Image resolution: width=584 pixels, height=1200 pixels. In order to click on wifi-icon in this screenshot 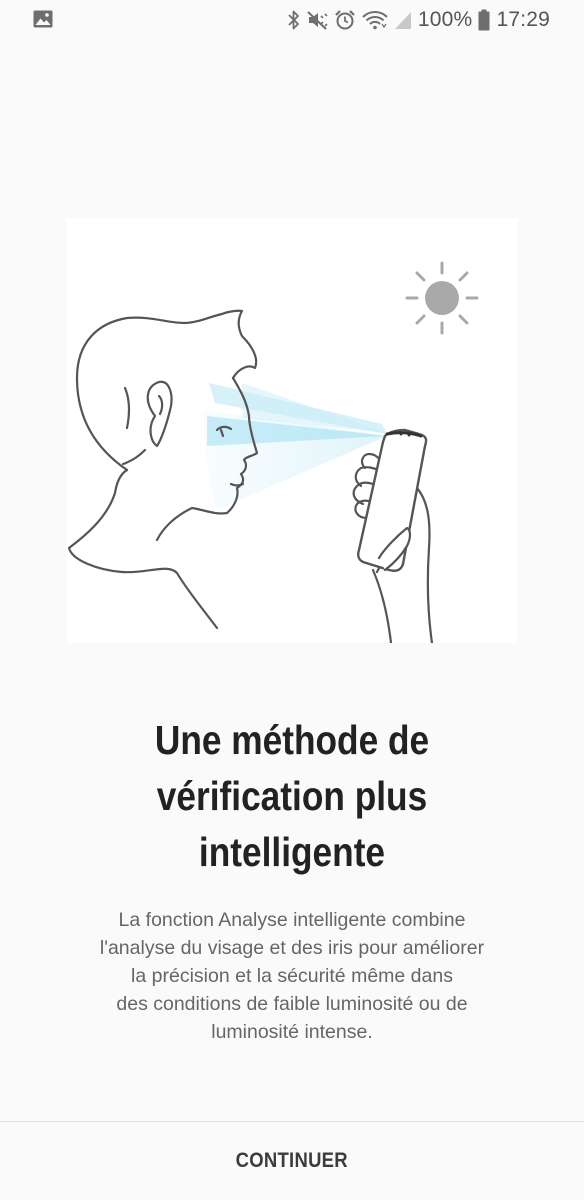, I will do `click(375, 20)`.